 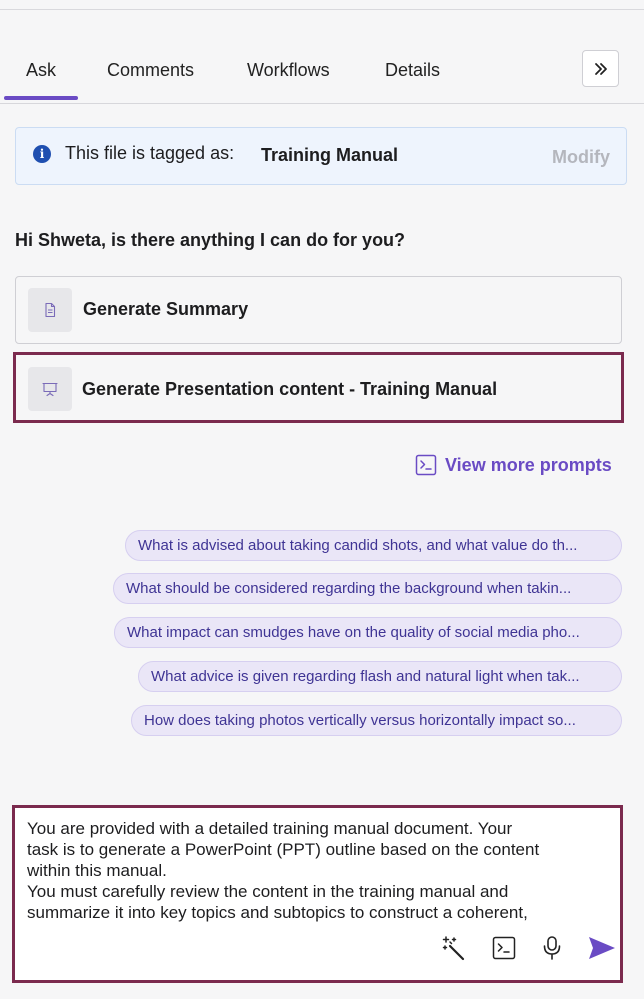 What do you see at coordinates (318, 310) in the screenshot?
I see `suggestion-generate-summary: Generate Summary` at bounding box center [318, 310].